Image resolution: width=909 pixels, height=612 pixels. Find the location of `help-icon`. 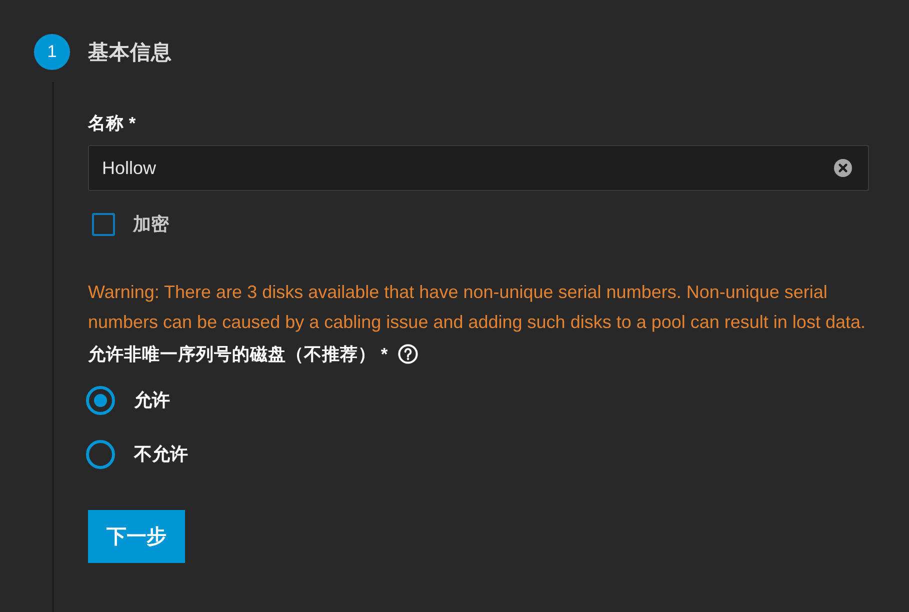

help-icon is located at coordinates (408, 354).